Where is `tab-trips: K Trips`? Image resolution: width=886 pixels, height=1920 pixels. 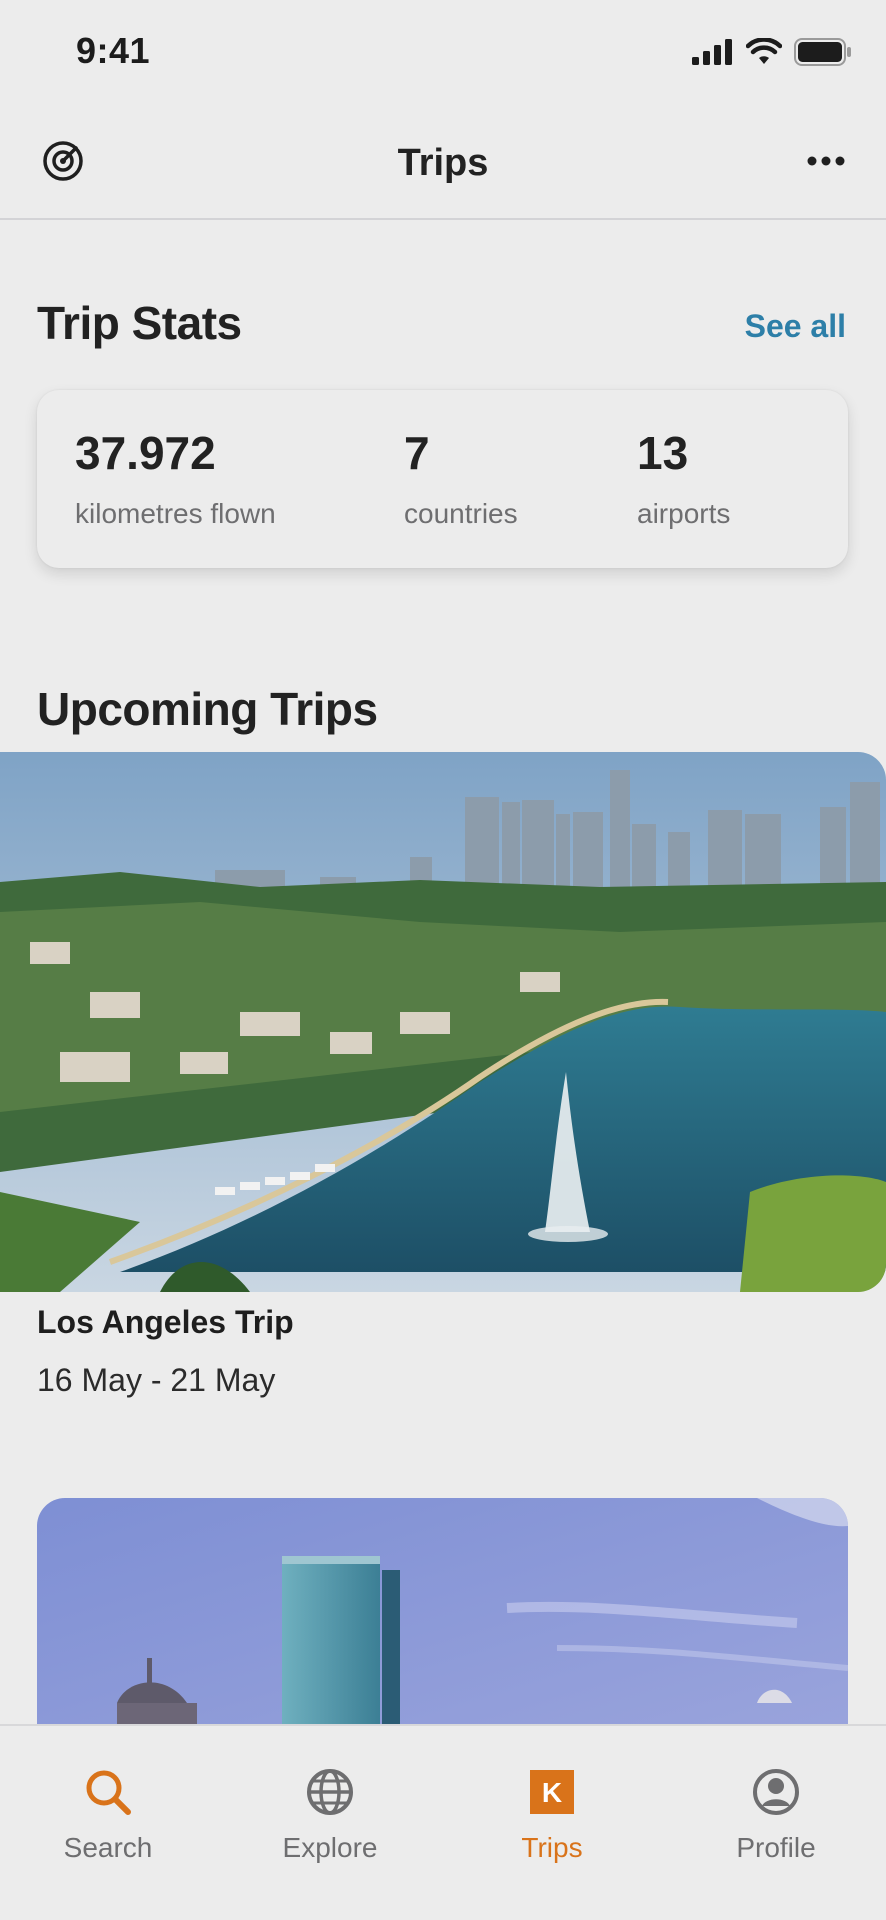 tab-trips: K Trips is located at coordinates (552, 1804).